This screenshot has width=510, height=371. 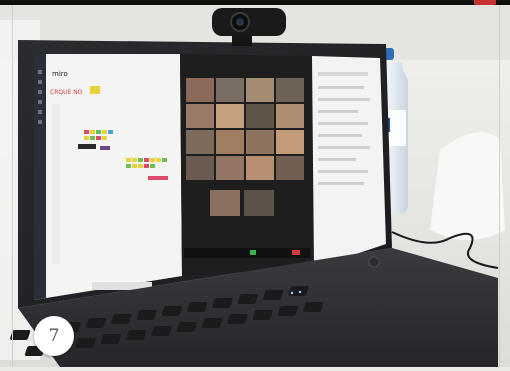 I want to click on step-number-badge: 7, so click(x=54, y=336).